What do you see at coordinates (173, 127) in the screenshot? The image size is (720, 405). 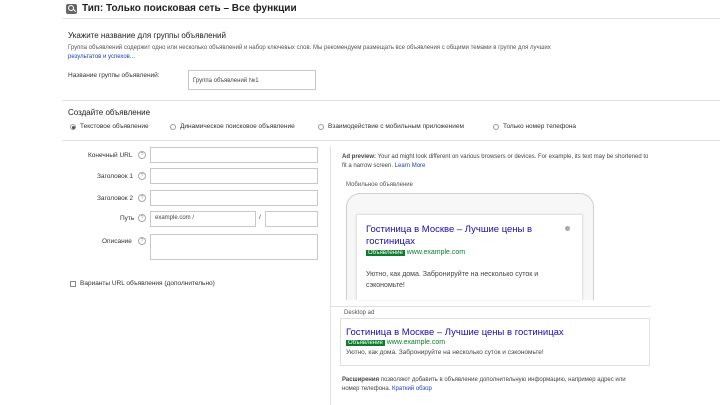 I see `radio-dynamic-ad` at bounding box center [173, 127].